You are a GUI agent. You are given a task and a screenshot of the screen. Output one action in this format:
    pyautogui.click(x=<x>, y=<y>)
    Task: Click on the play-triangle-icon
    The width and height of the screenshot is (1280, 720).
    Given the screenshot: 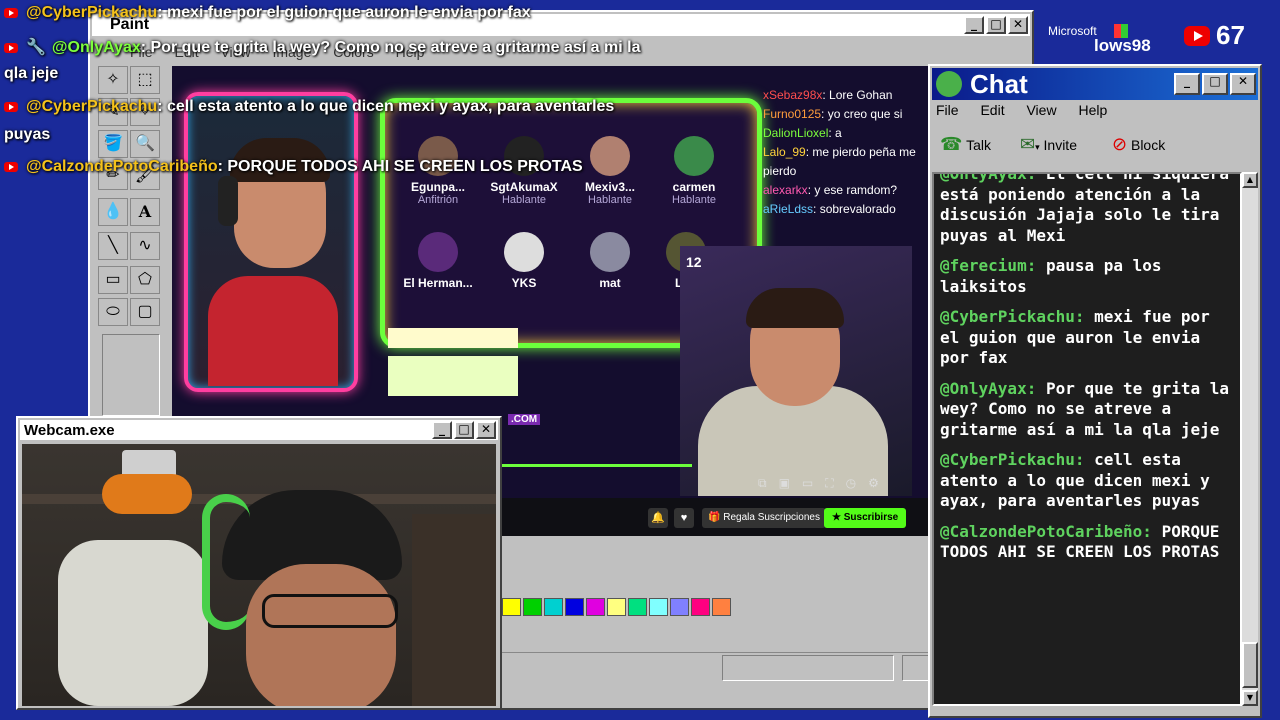 What is the action you would take?
    pyautogui.click(x=1198, y=36)
    